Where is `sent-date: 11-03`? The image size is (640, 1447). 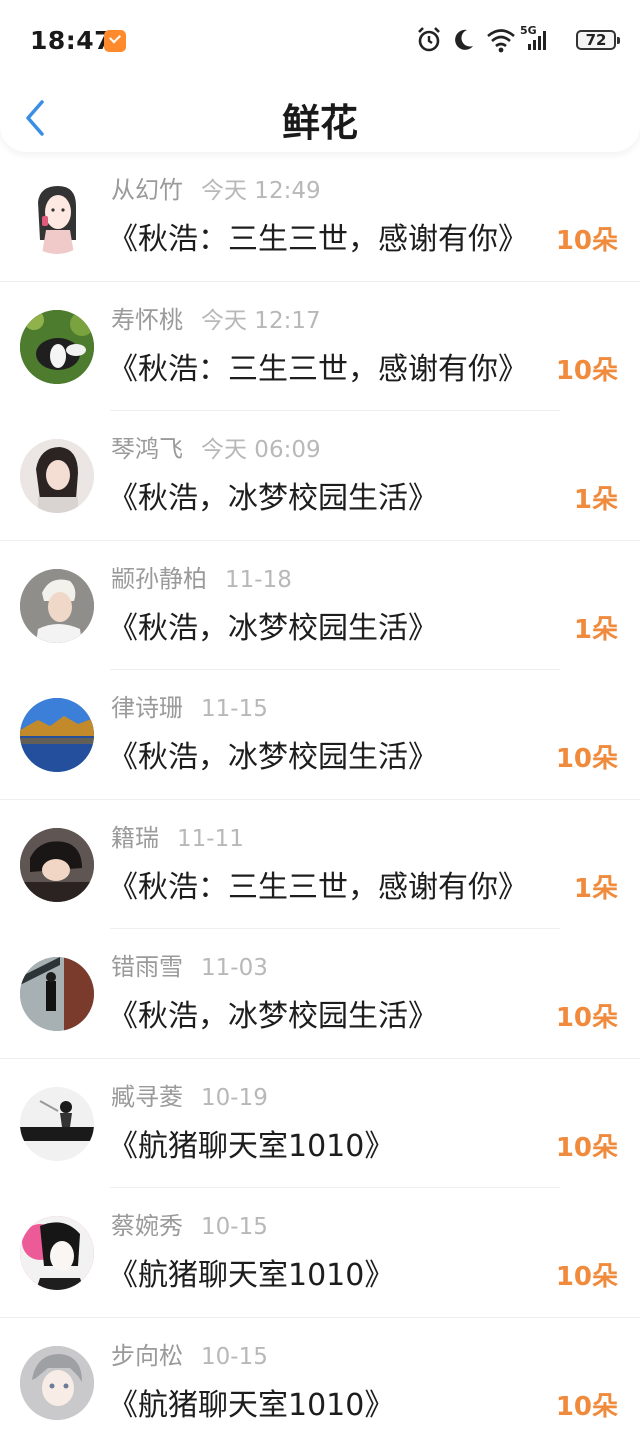
sent-date: 11-03 is located at coordinates (234, 968).